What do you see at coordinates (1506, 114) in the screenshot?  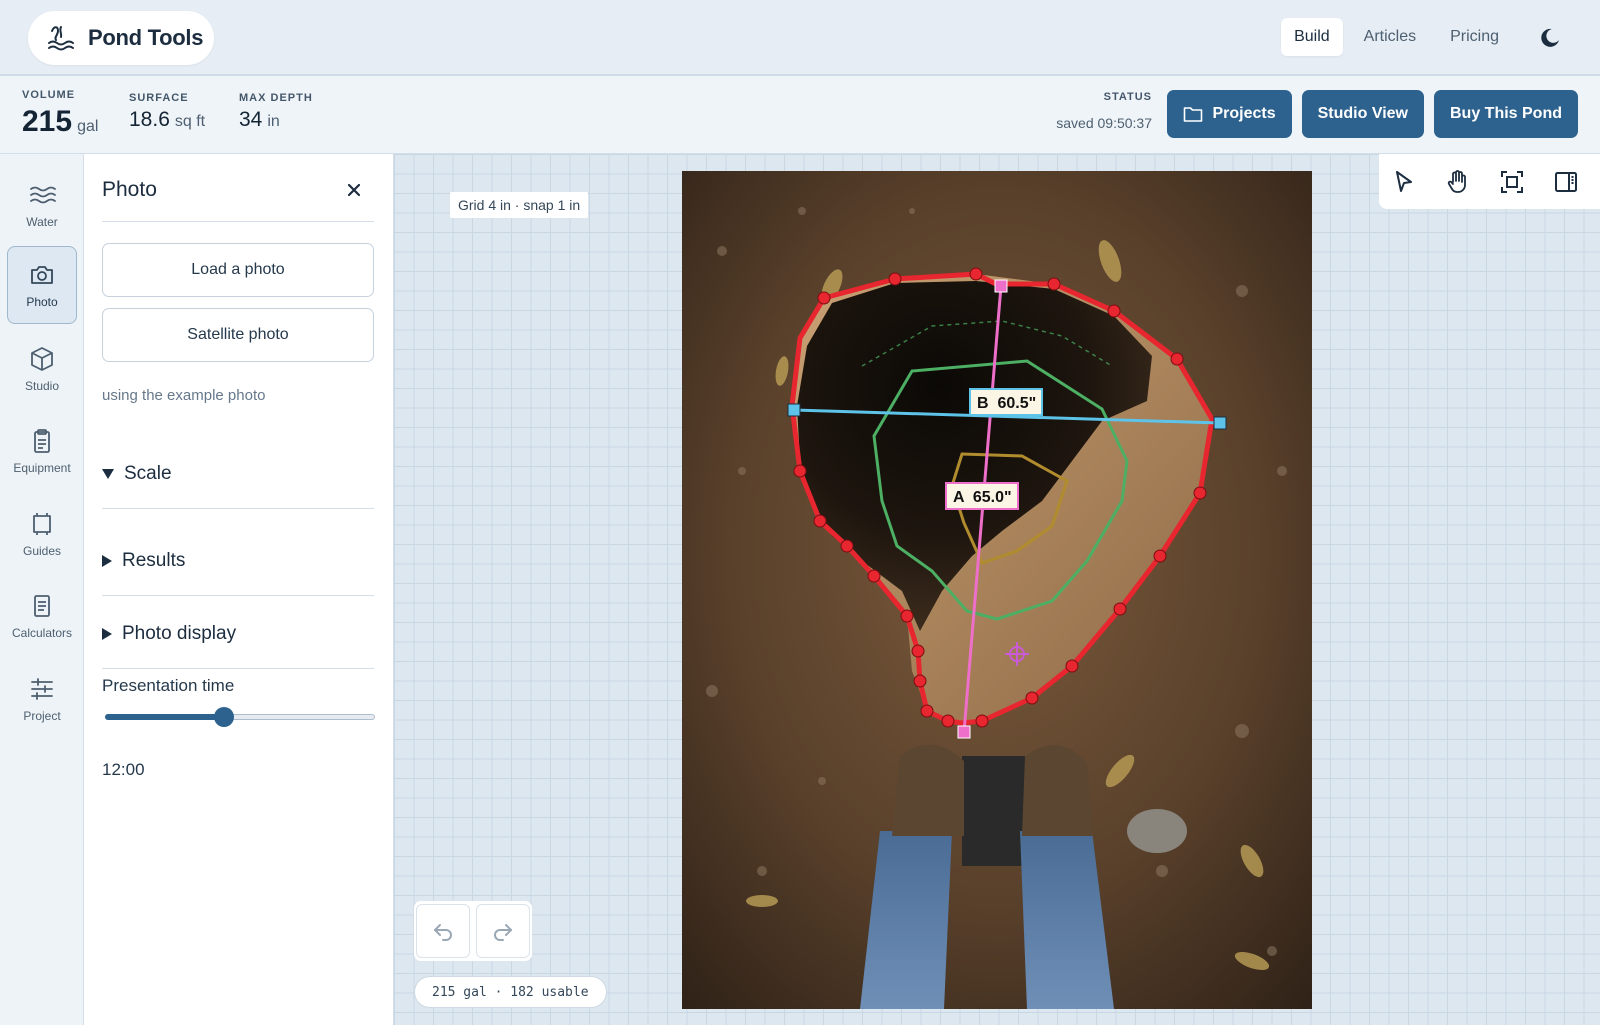 I see `buy-pond-button: Buy This Pond` at bounding box center [1506, 114].